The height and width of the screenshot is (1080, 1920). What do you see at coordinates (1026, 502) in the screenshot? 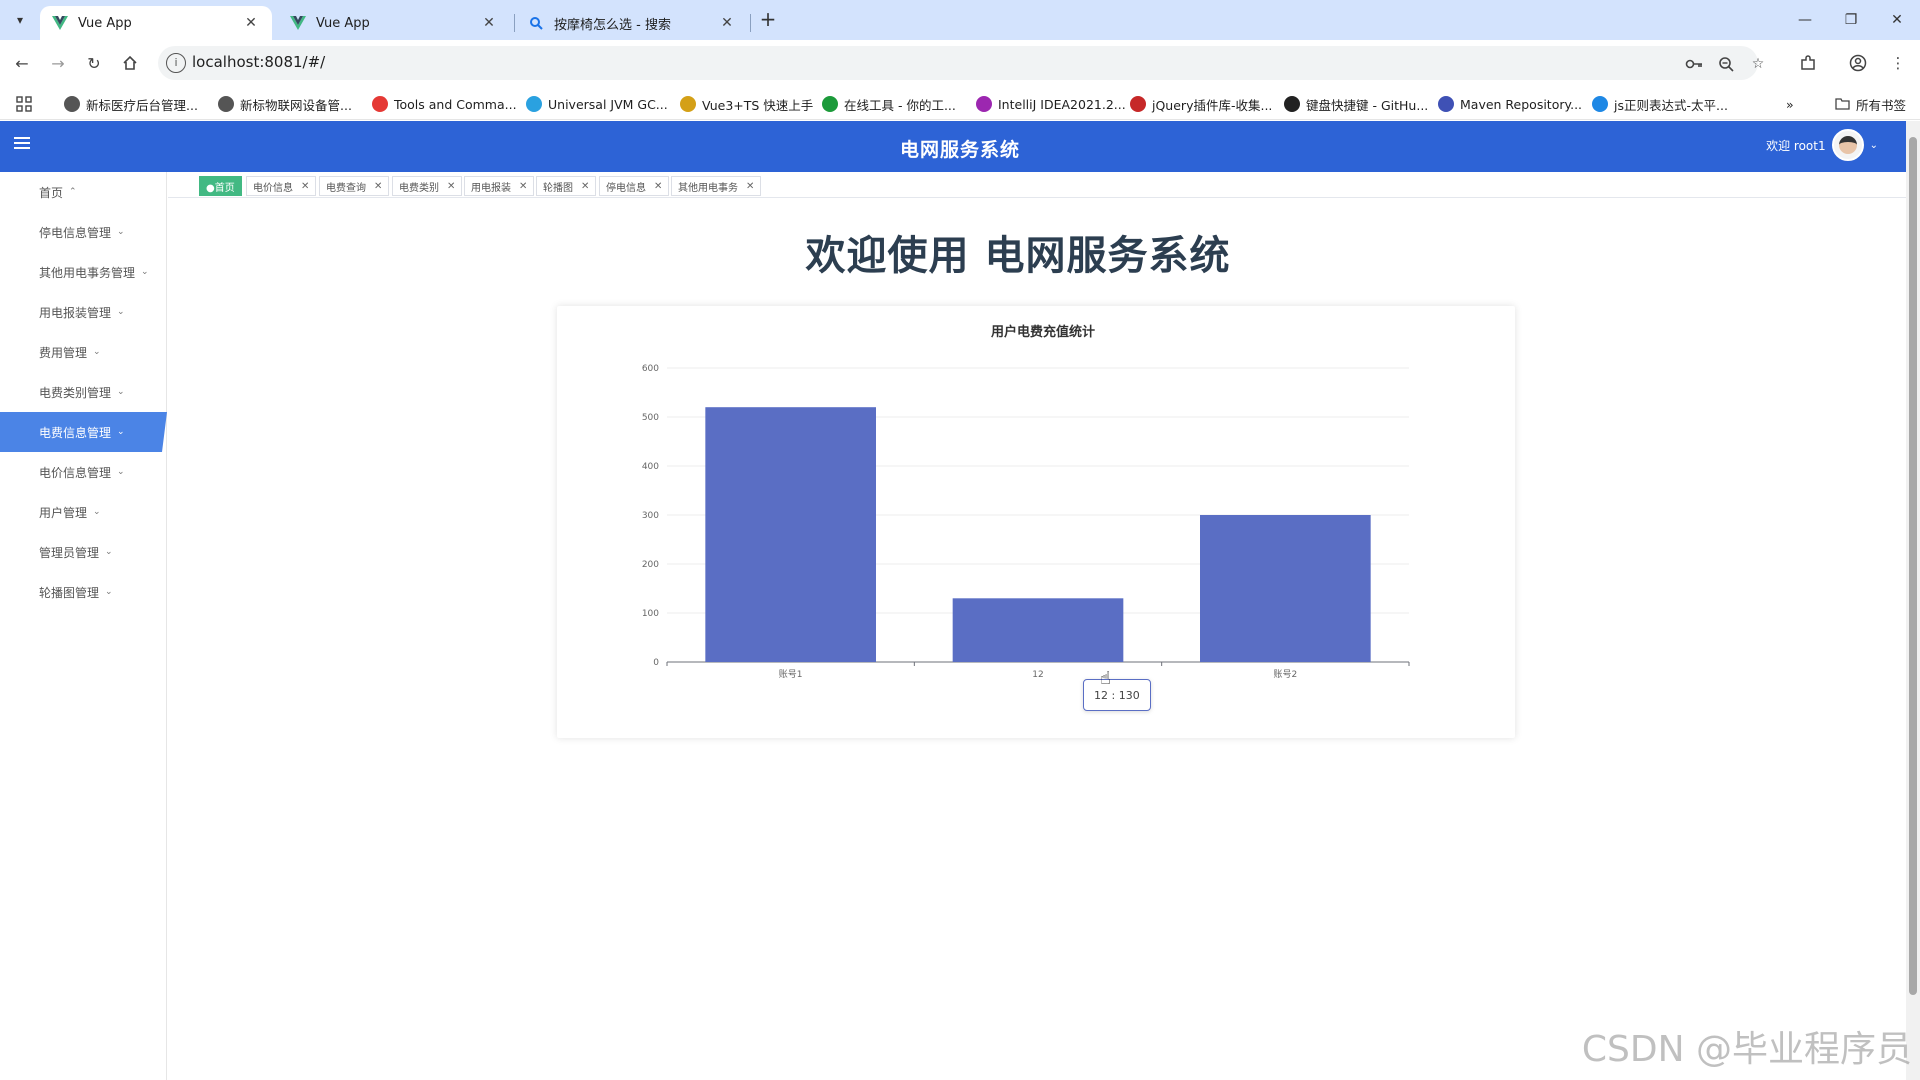
I see `bar-chart: 用户电费充值统计 0 100 200 300 400 500 600 账号1 12 账号2` at bounding box center [1026, 502].